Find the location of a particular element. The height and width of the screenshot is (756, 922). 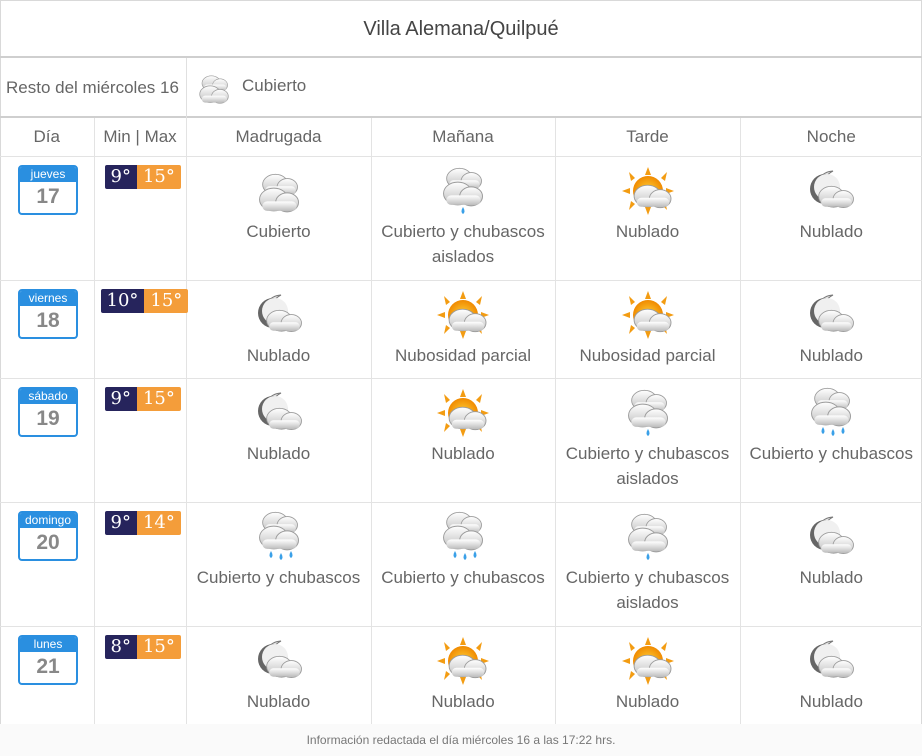

calendar-icon: jueves 17 is located at coordinates (48, 189).